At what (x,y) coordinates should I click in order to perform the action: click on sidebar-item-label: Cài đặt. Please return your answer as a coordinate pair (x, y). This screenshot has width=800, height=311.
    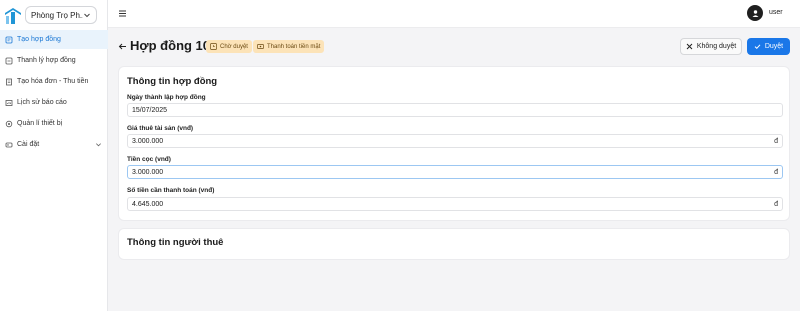
    Looking at the image, I should click on (28, 144).